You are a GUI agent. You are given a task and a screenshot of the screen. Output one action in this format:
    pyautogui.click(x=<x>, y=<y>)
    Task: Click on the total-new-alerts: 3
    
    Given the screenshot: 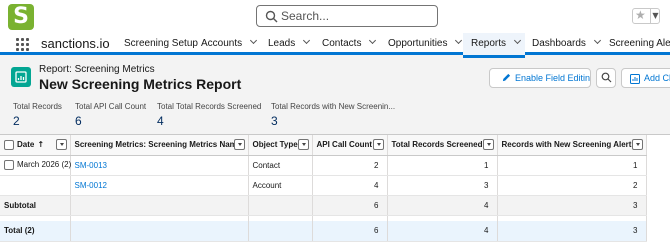 What is the action you would take?
    pyautogui.click(x=572, y=231)
    